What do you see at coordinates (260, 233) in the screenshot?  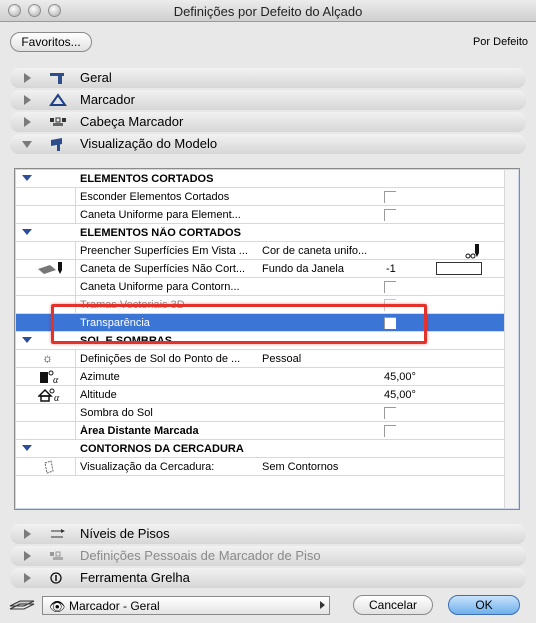 I see `group-row-uncut: ELEMENTOS NÃO CORTADOS` at bounding box center [260, 233].